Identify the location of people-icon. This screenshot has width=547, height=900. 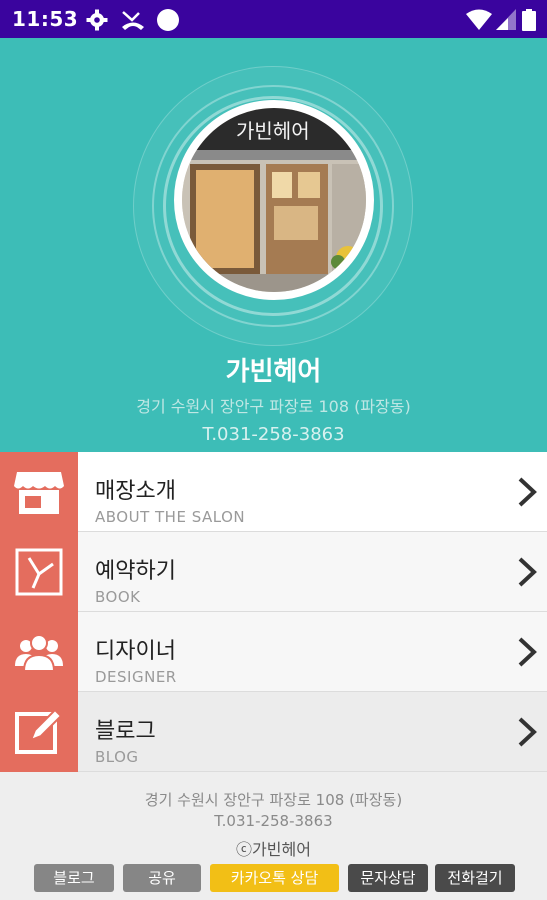
(39, 653).